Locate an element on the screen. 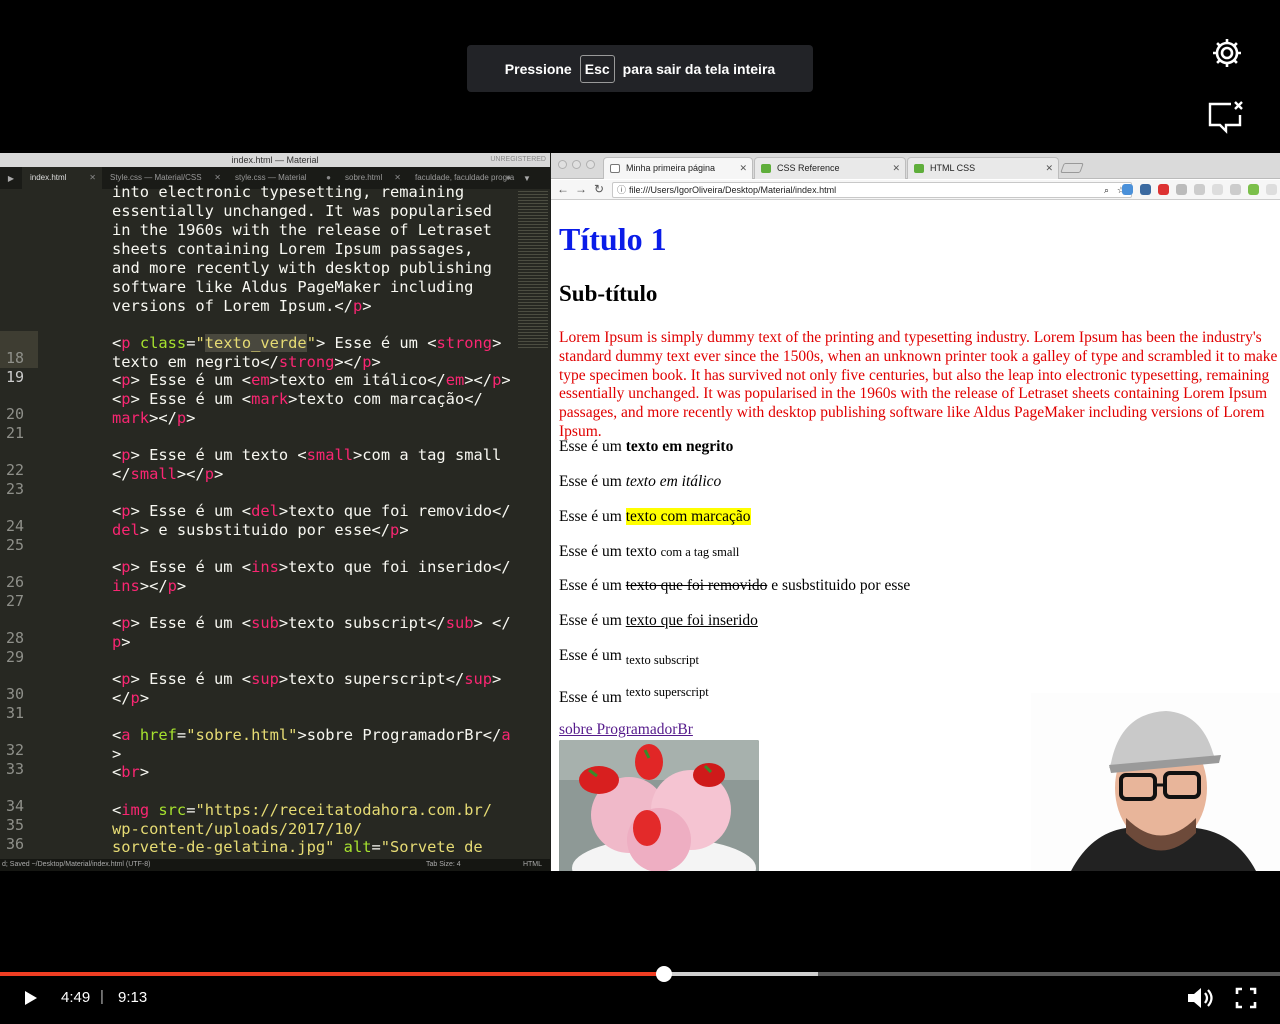  window-minimize-button is located at coordinates (576, 164).